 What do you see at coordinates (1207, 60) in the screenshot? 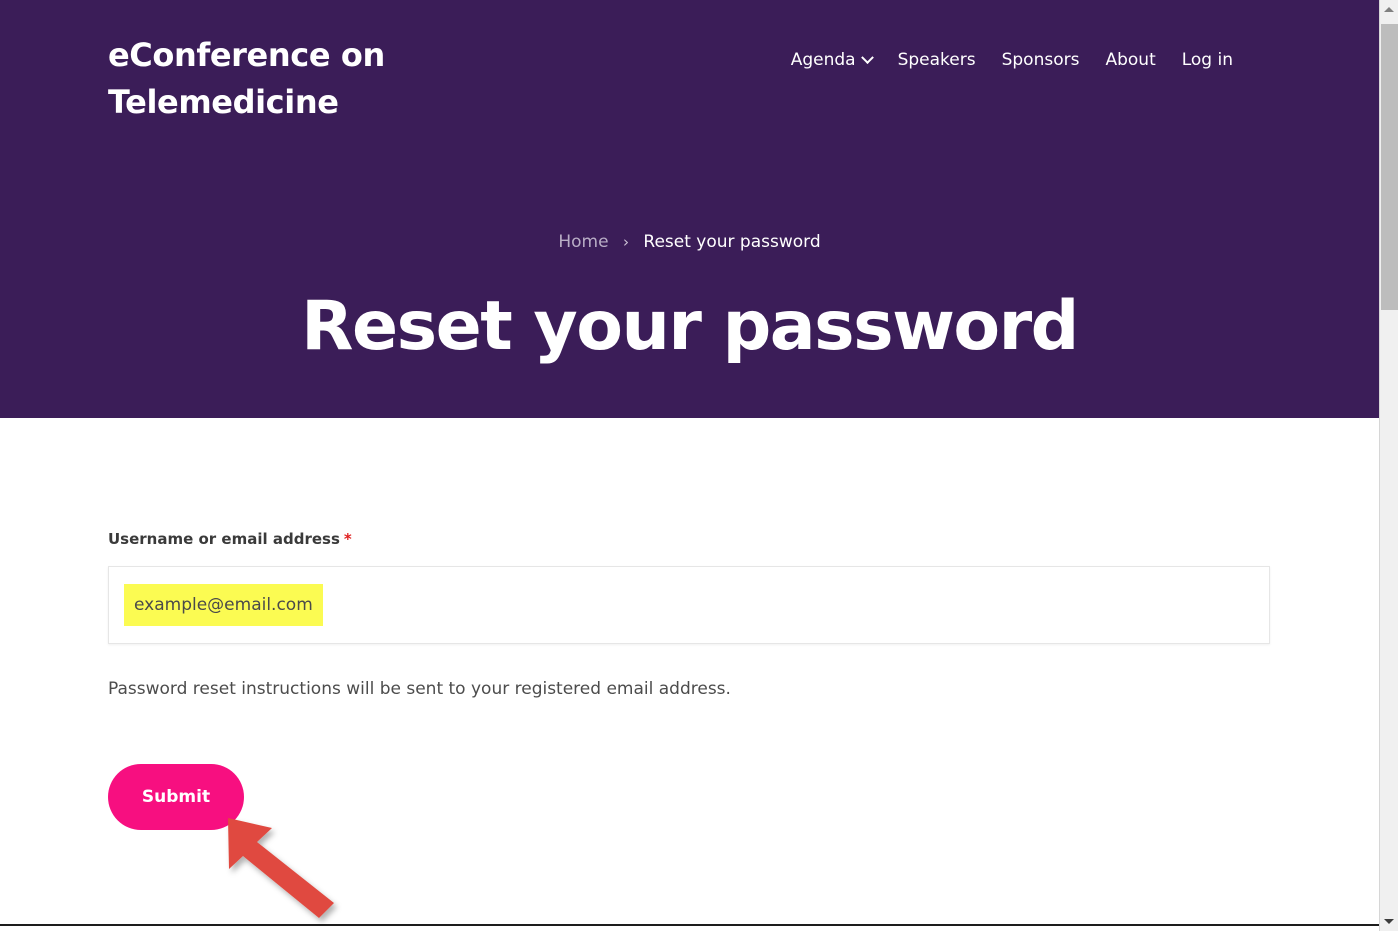
I see `nav-item-log-in: Log in` at bounding box center [1207, 60].